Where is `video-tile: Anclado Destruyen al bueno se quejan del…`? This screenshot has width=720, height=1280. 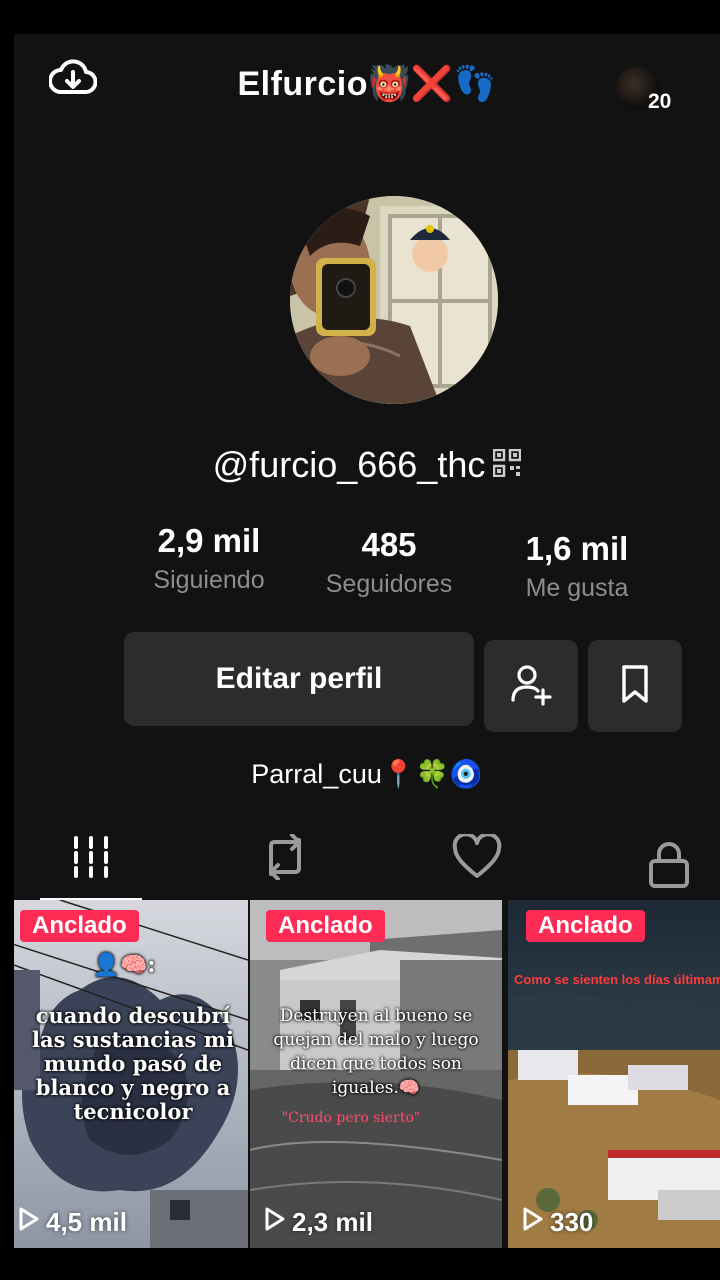 video-tile: Anclado Destruyen al bueno se quejan del… is located at coordinates (376, 1074).